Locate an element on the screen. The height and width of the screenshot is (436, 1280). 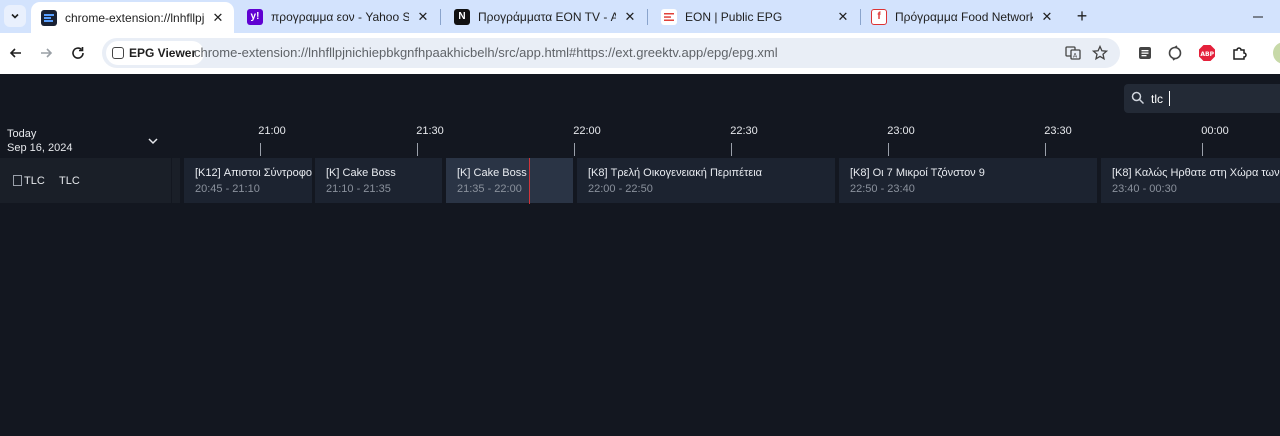
row-gutter is located at coordinates (176, 180).